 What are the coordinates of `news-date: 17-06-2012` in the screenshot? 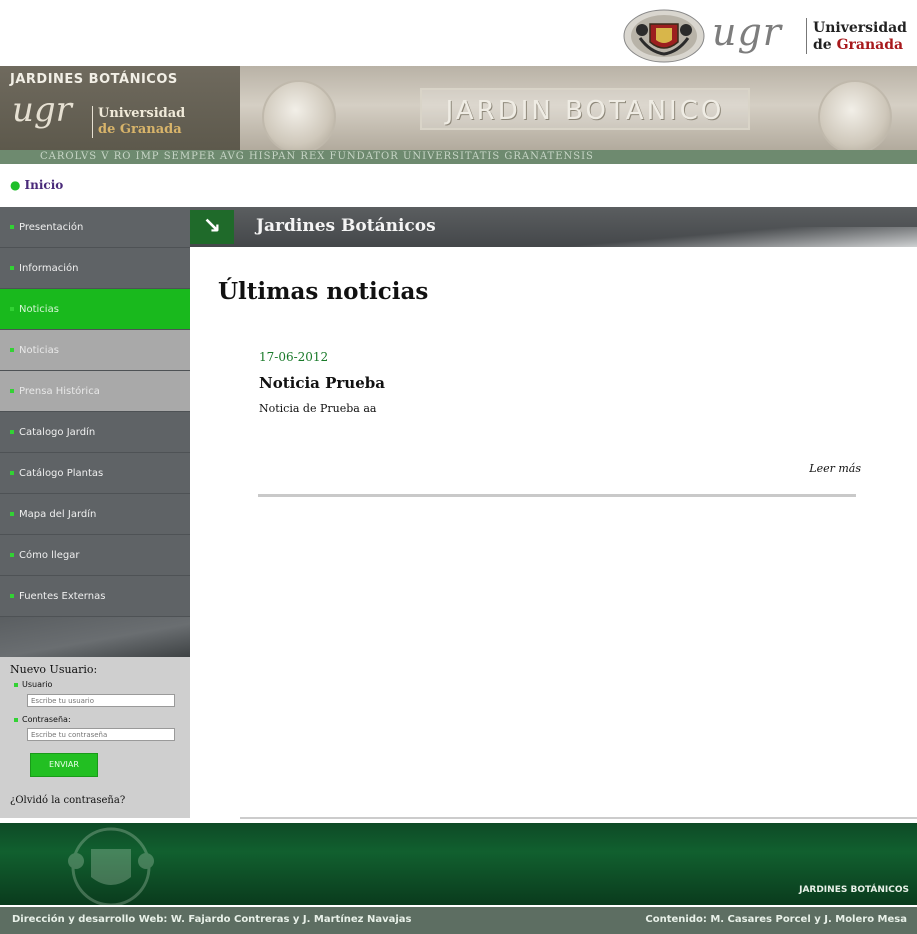 It's located at (294, 357).